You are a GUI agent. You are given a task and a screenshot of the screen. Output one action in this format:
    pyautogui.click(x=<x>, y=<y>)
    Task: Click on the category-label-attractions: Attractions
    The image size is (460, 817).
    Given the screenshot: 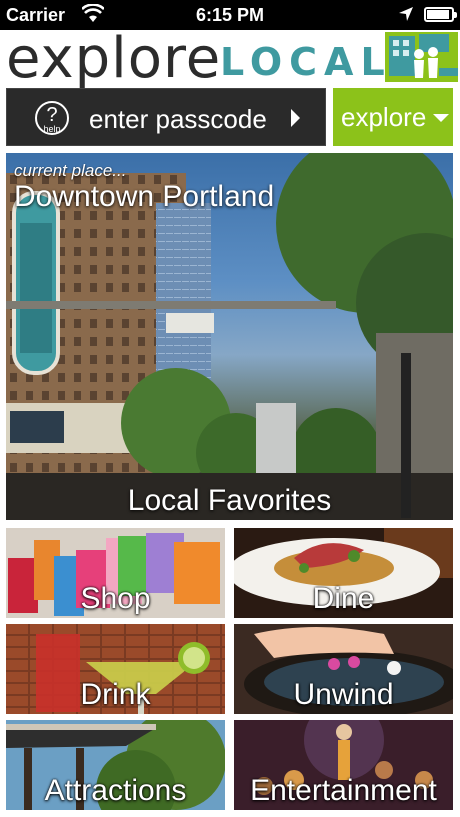 What is the action you would take?
    pyautogui.click(x=115, y=790)
    